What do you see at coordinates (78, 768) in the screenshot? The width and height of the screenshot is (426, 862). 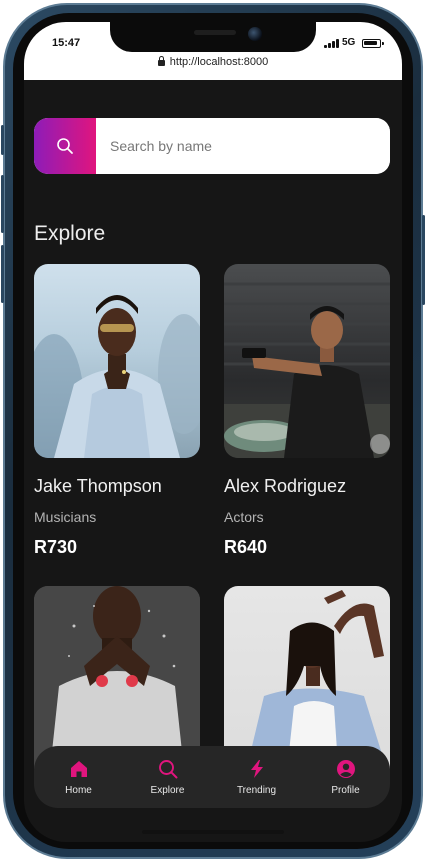 I see `home-icon` at bounding box center [78, 768].